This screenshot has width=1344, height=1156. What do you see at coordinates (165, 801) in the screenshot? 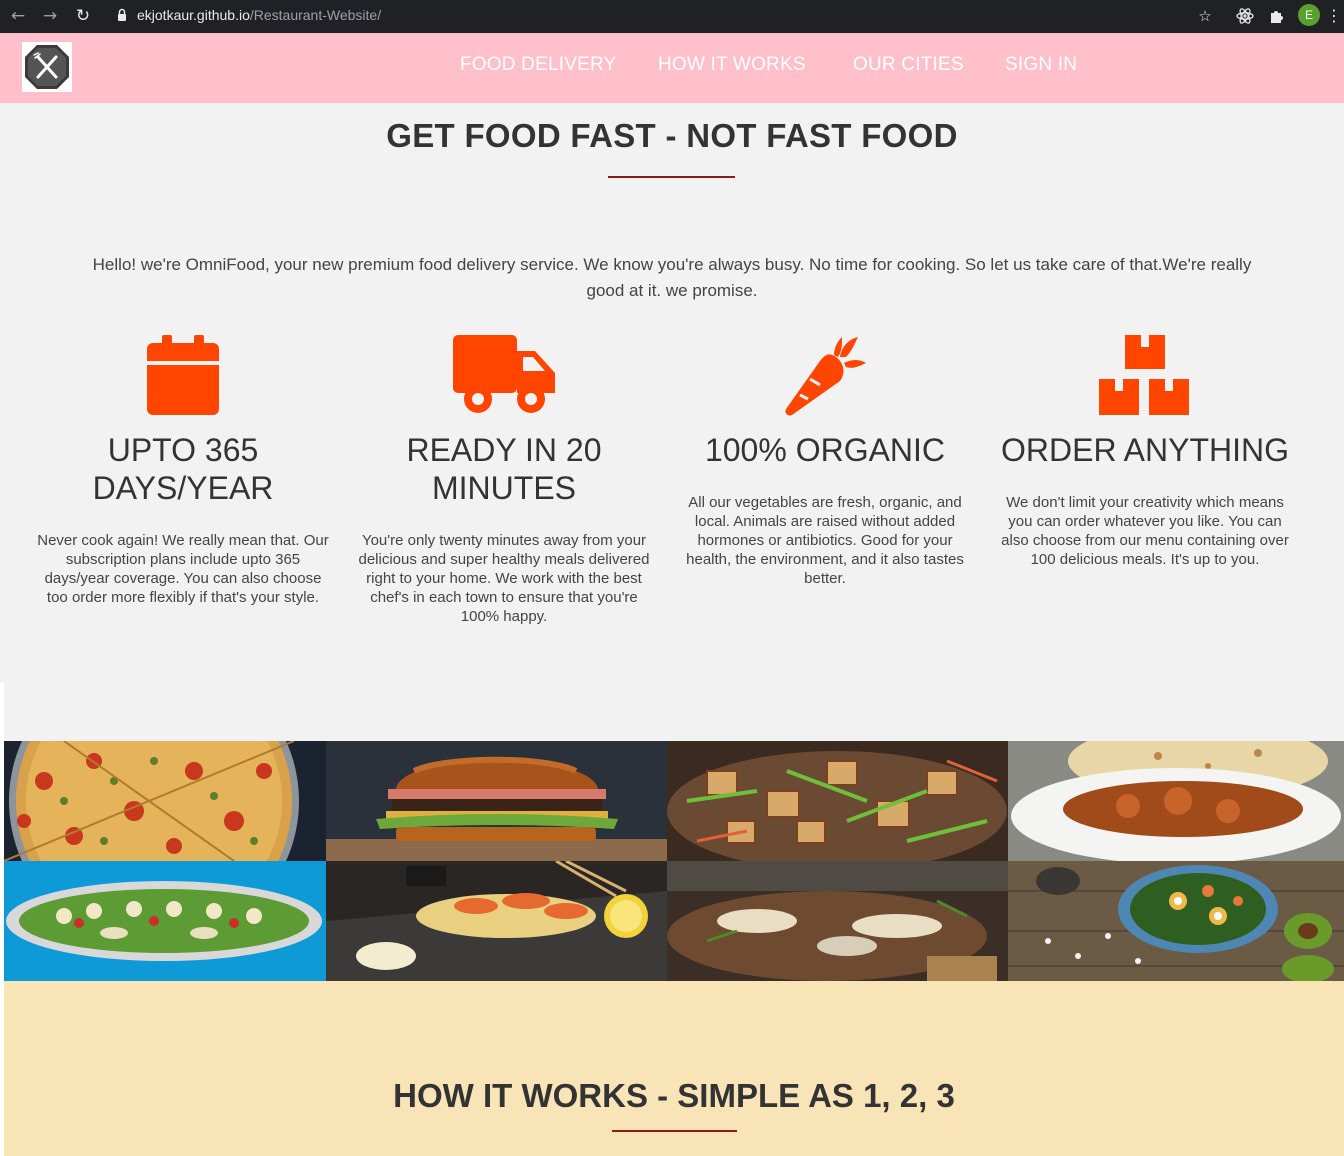
I see `pizza-image` at bounding box center [165, 801].